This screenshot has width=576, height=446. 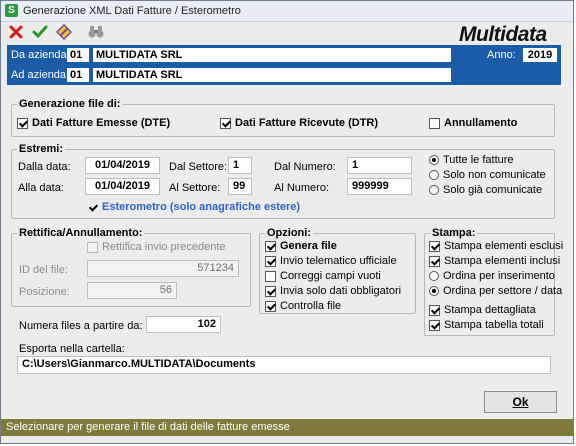 What do you see at coordinates (40, 75) in the screenshot?
I see `ad-azienda-label: Ad azienda:` at bounding box center [40, 75].